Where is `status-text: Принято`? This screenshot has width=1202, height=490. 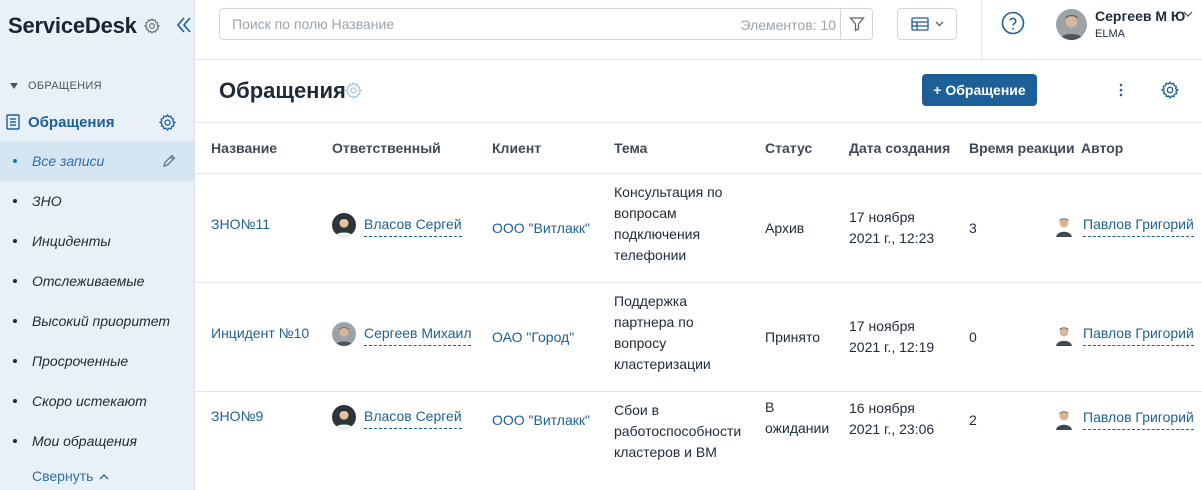
status-text: Принято is located at coordinates (793, 337).